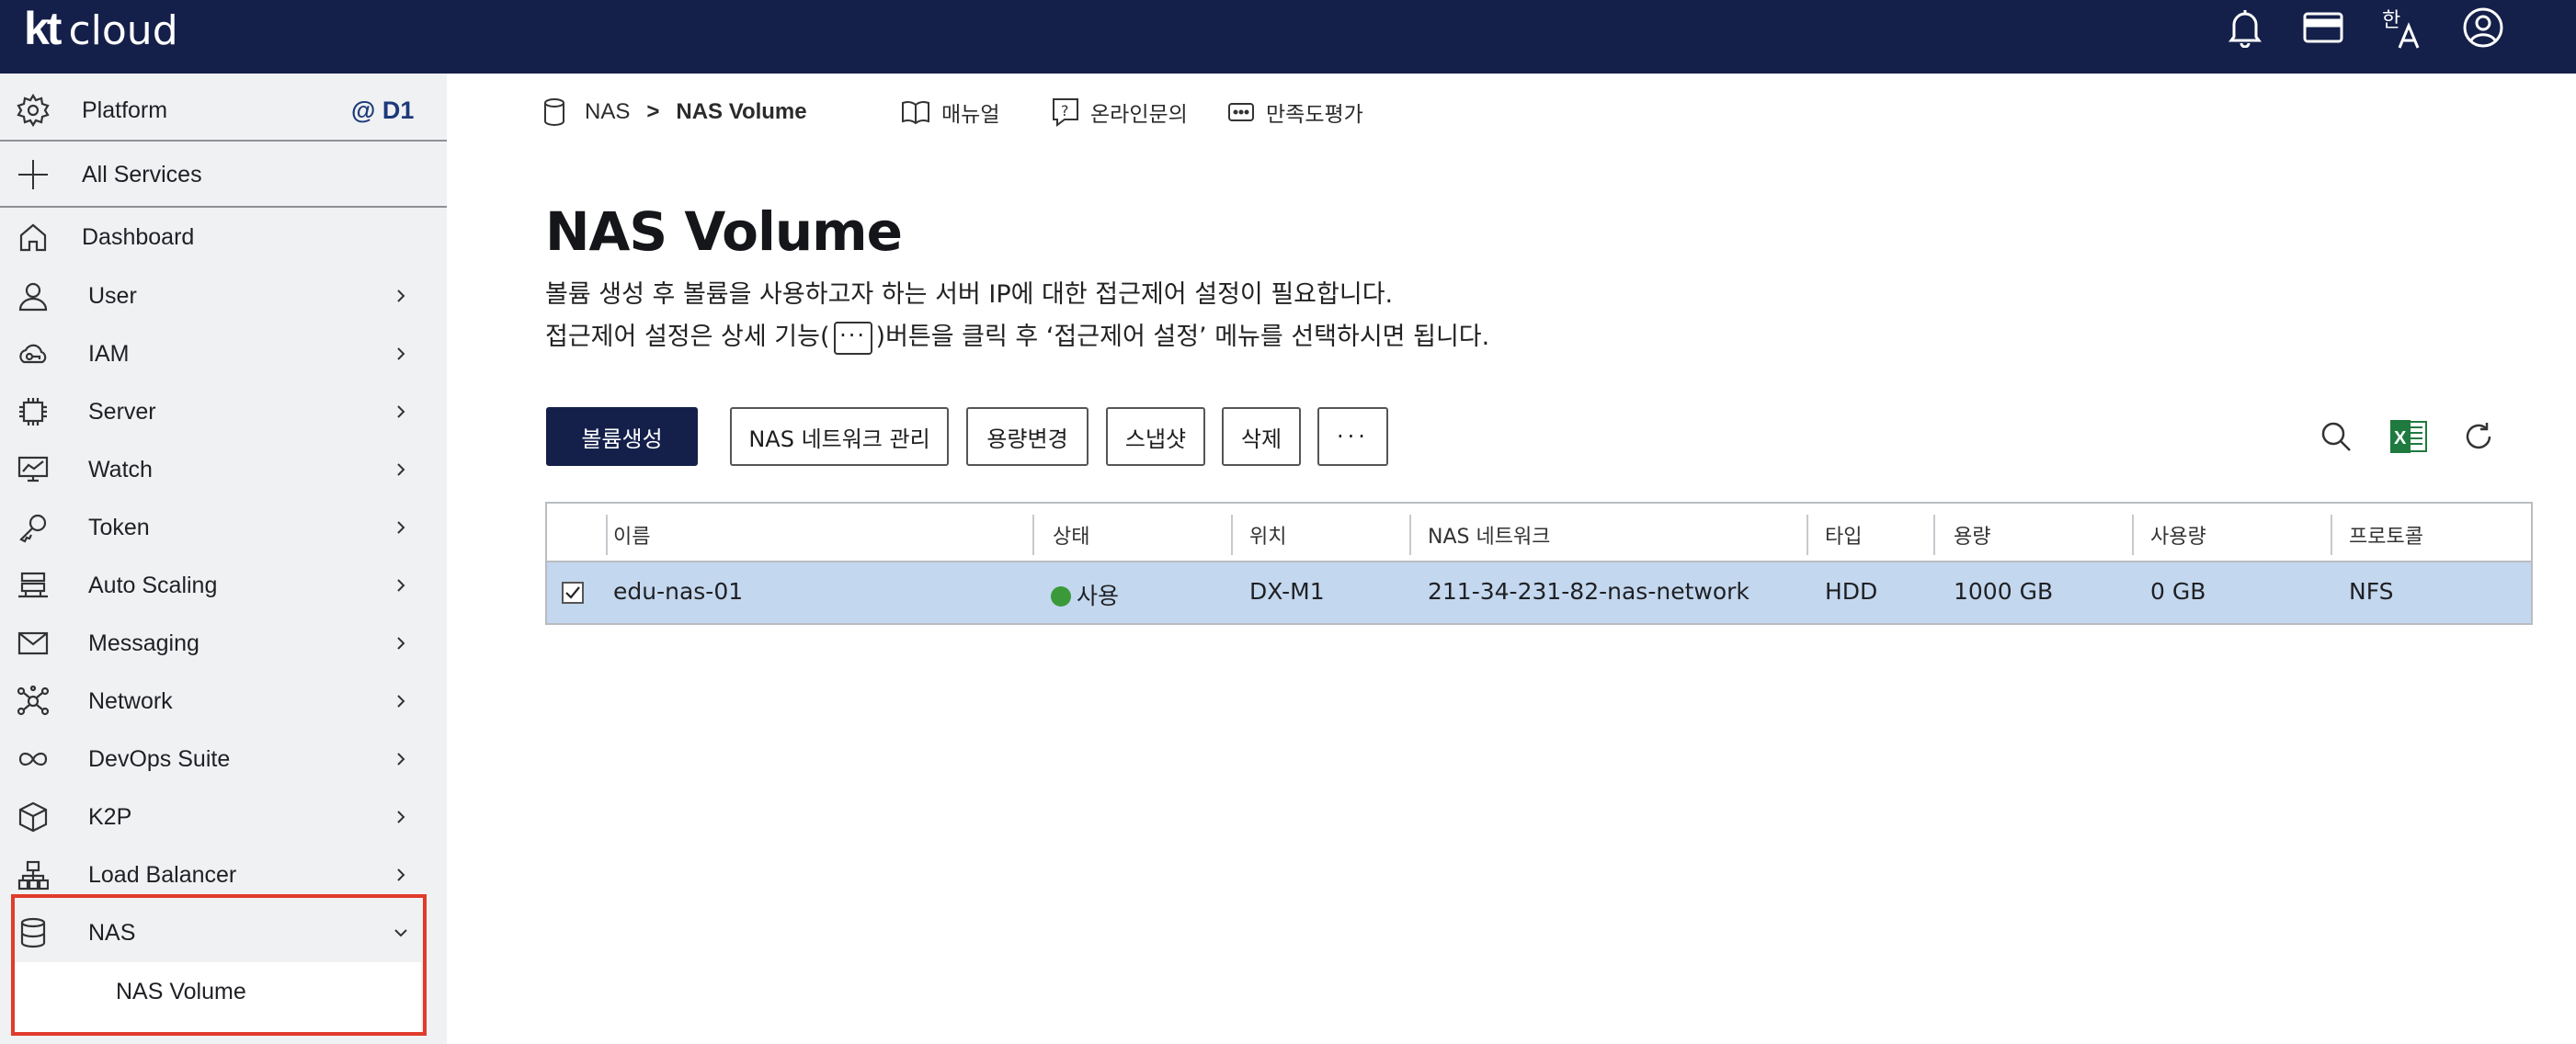  Describe the element at coordinates (1843, 535) in the screenshot. I see `column-header-type: 타입` at that location.